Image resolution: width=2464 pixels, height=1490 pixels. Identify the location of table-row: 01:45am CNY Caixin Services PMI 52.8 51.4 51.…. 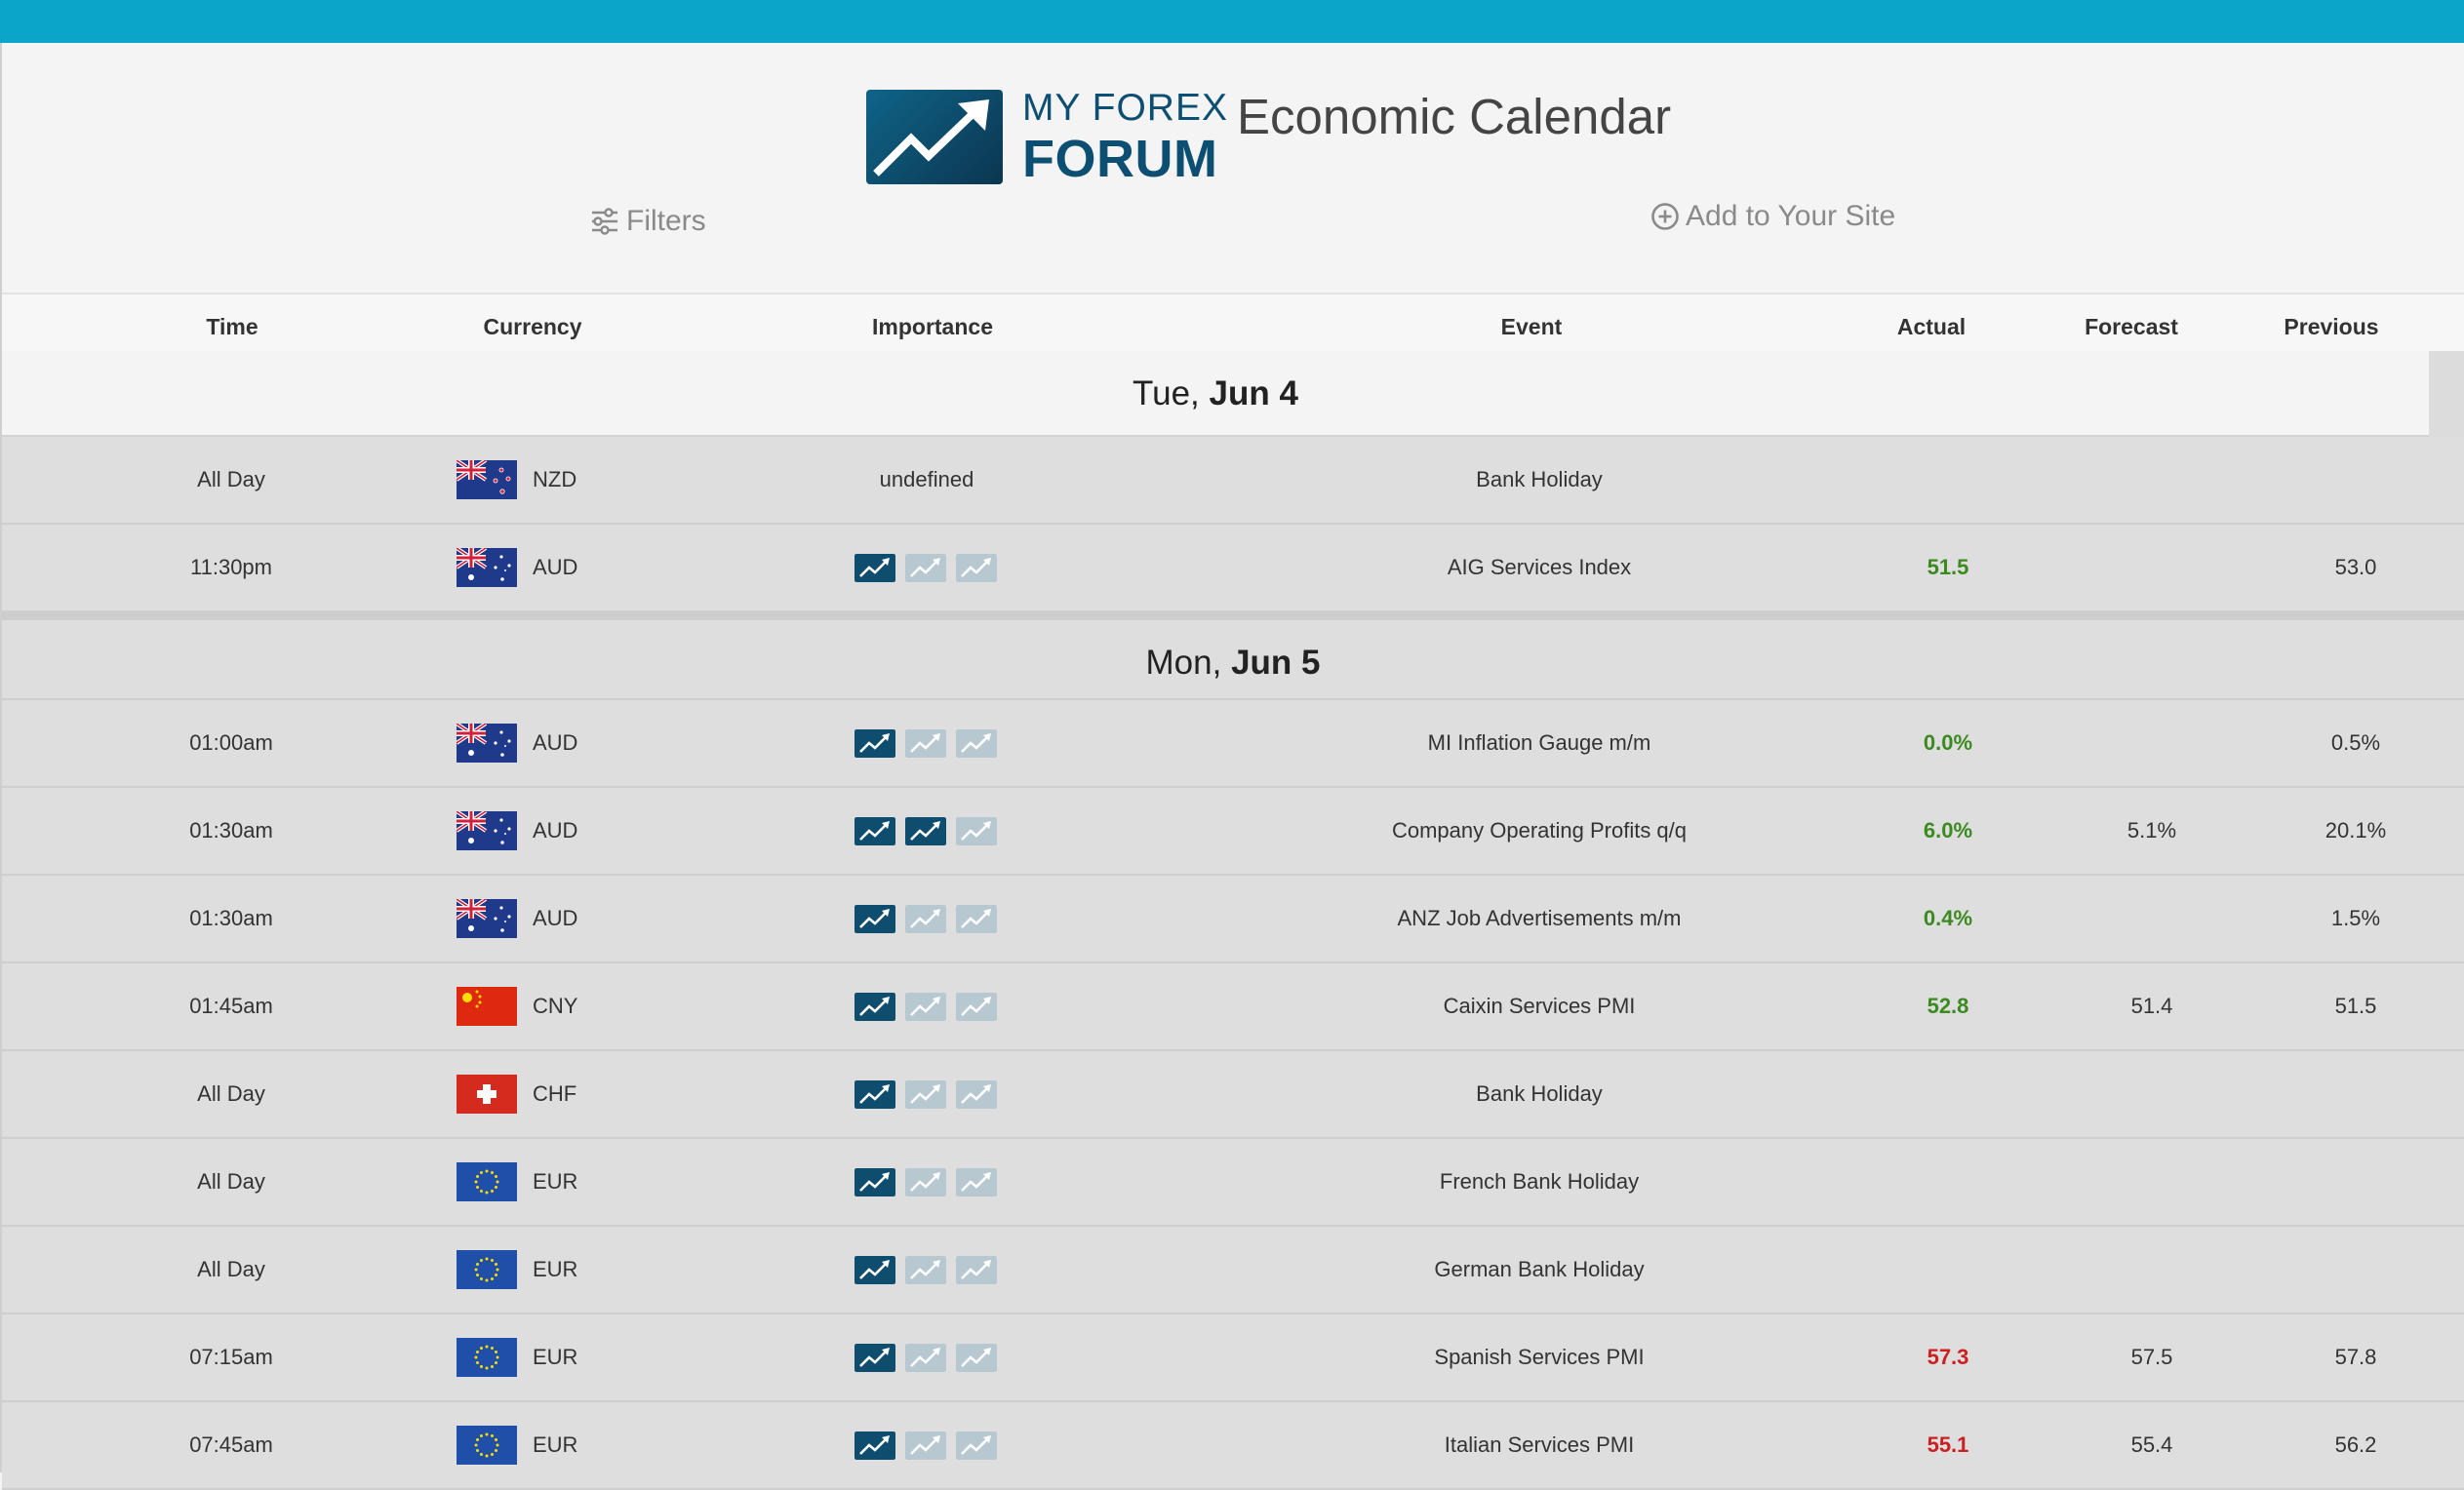
(1233, 1007).